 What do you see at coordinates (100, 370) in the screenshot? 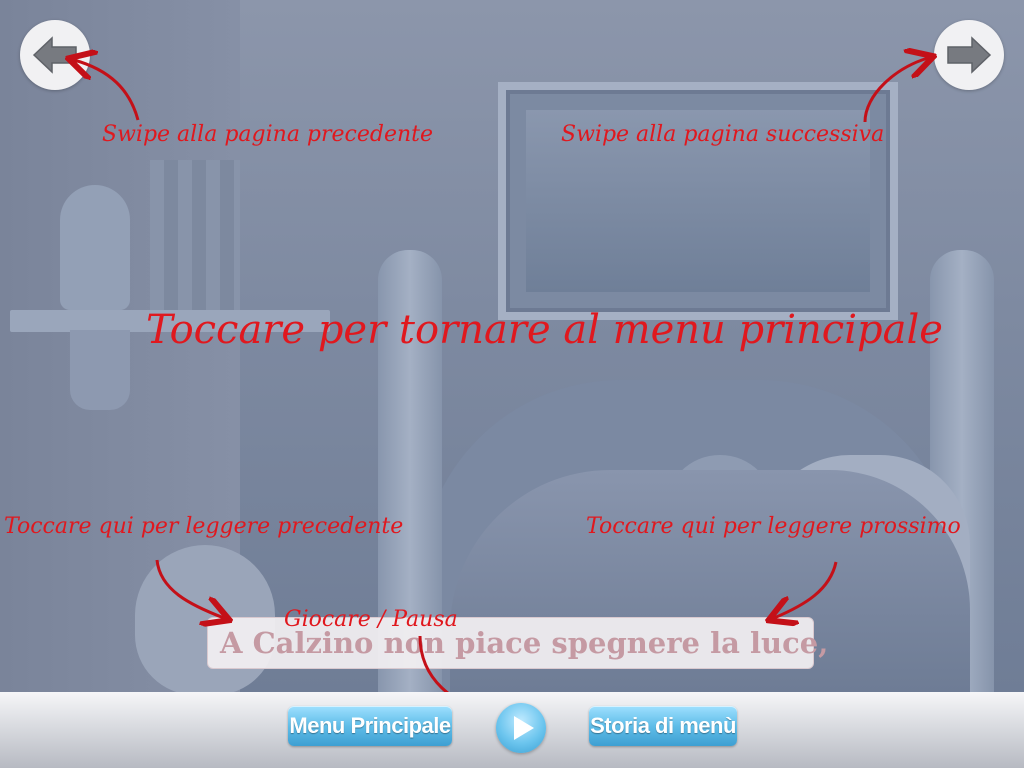
I see `shelf-bracket` at bounding box center [100, 370].